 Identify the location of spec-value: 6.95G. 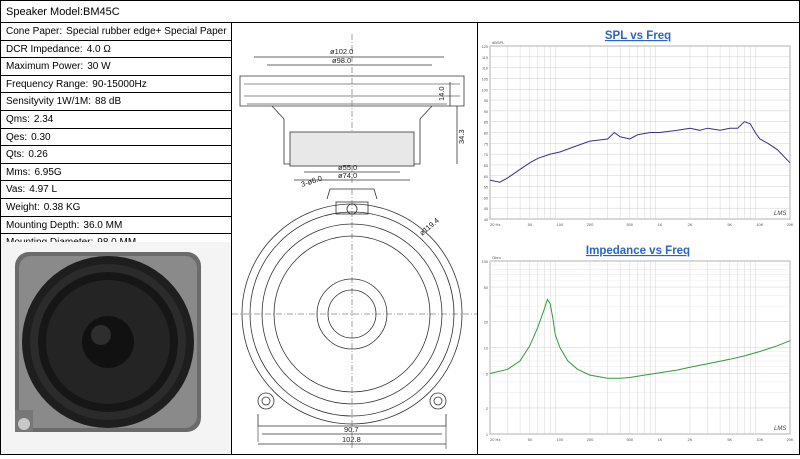
(48, 172).